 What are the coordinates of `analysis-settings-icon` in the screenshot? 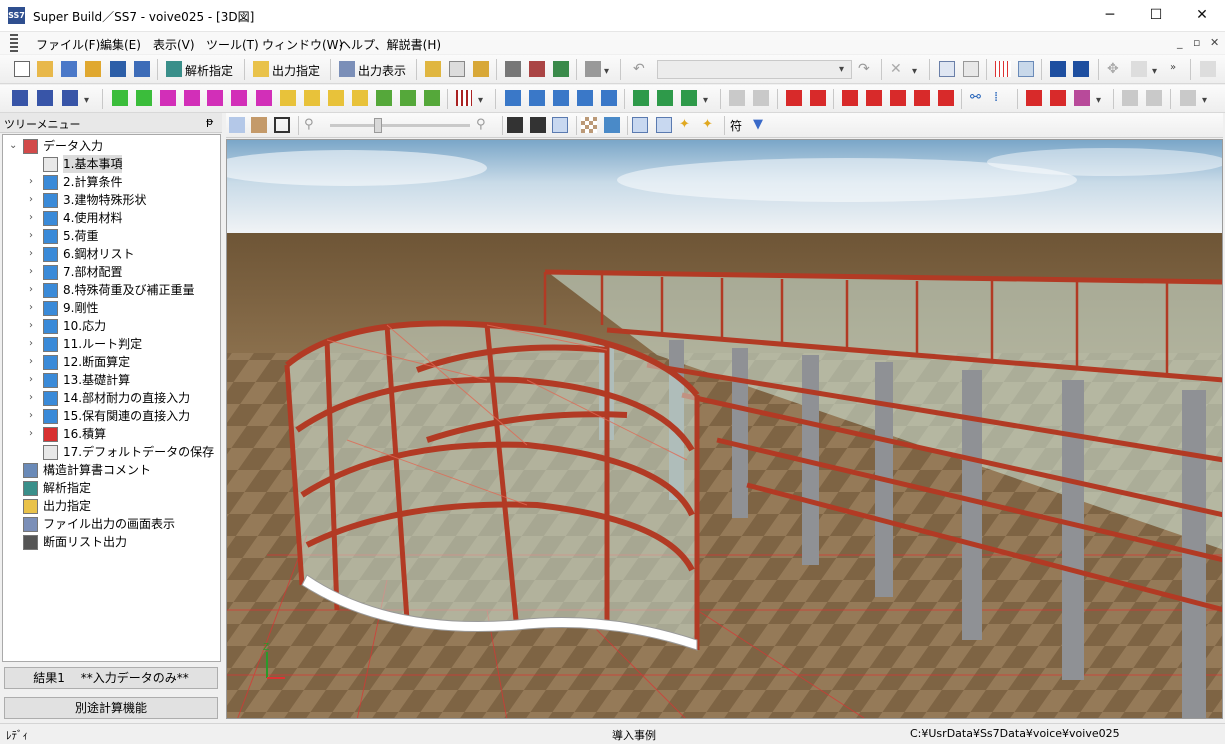 It's located at (174, 69).